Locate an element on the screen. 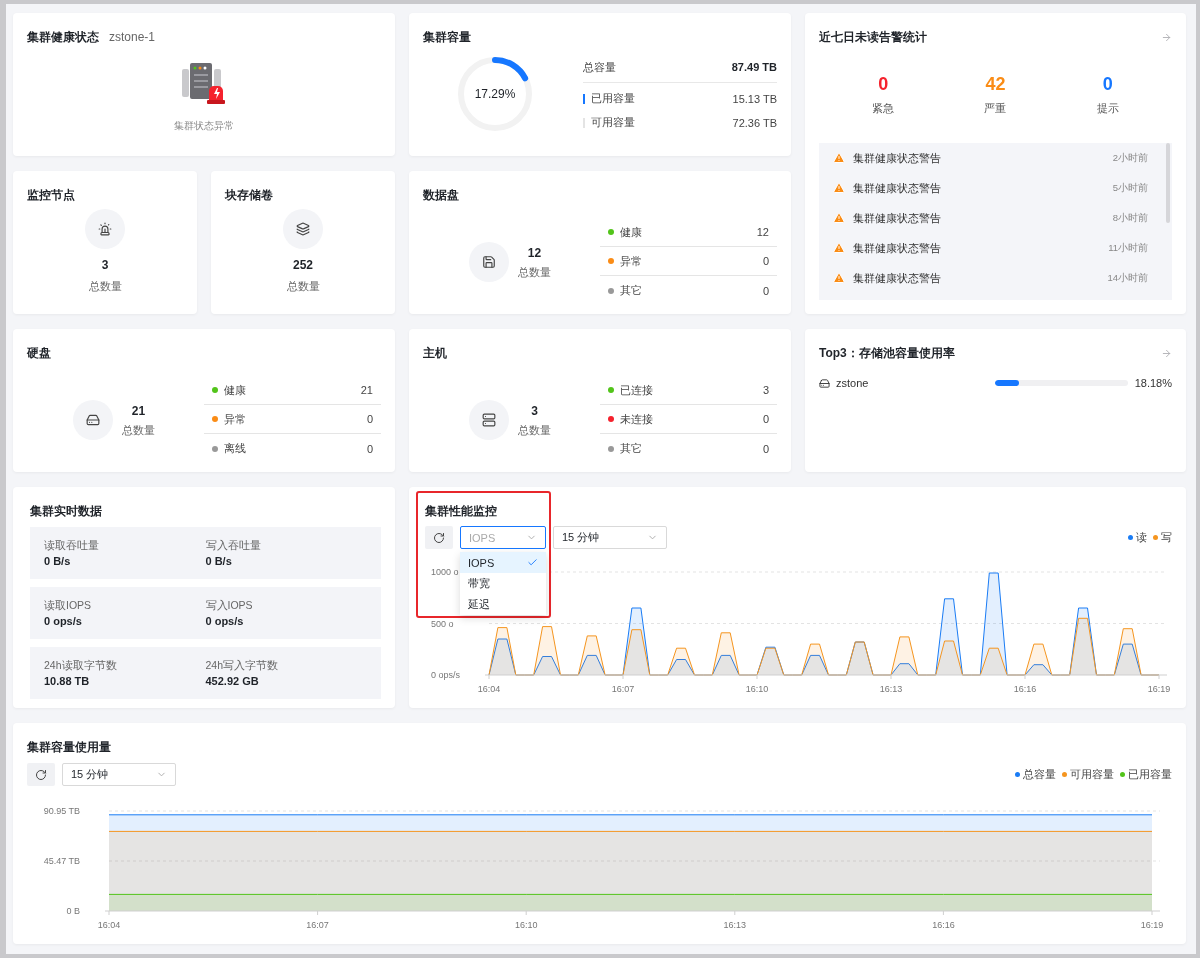 The height and width of the screenshot is (958, 1200). y-axis-label: 90.95 TB is located at coordinates (61, 811).